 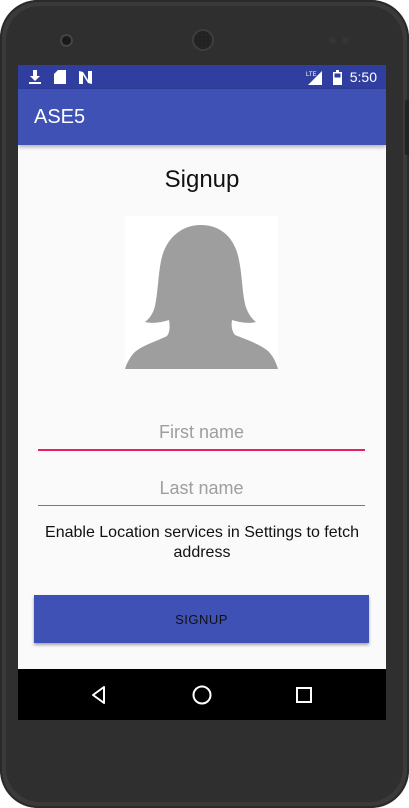 I want to click on recents-button, so click(x=304, y=695).